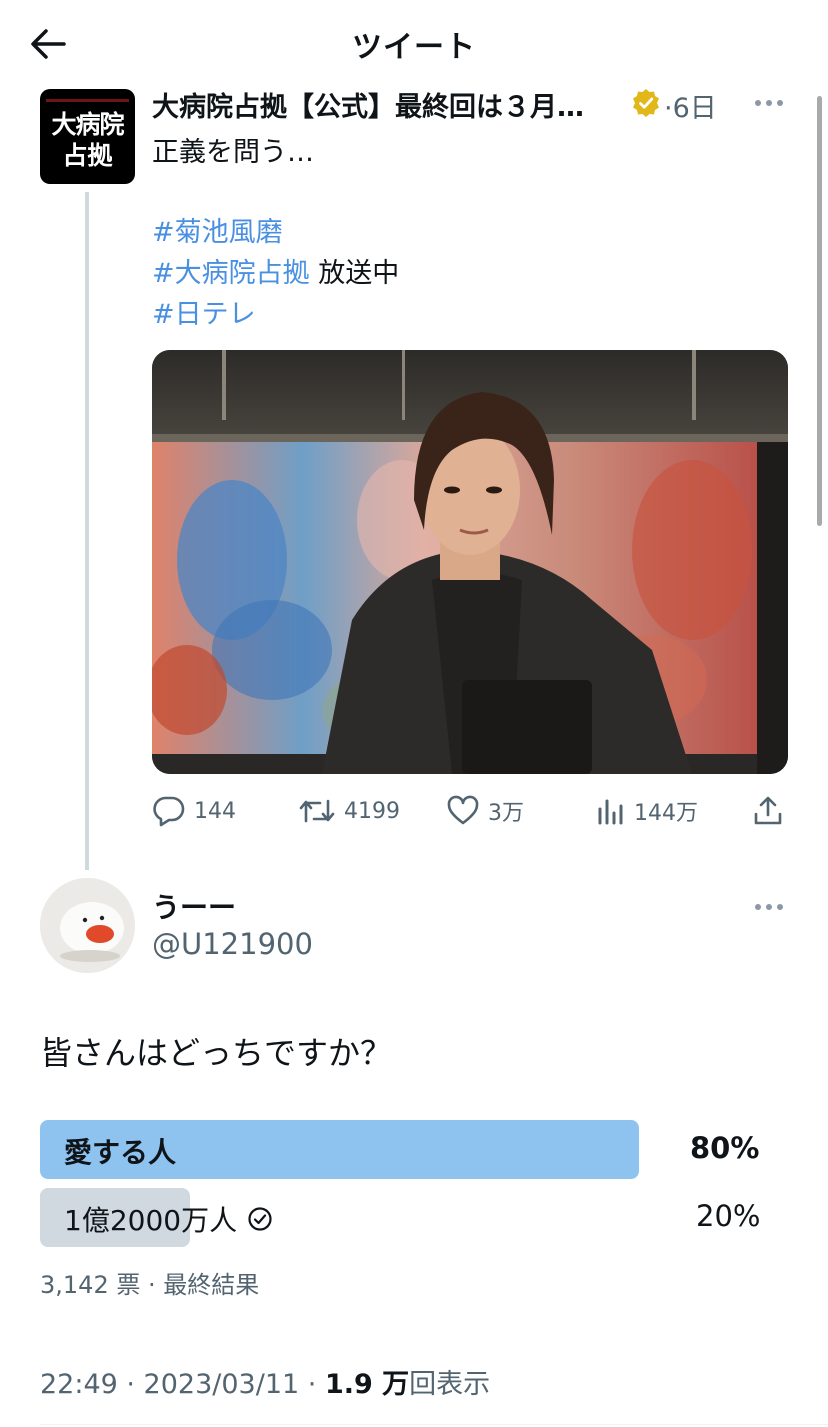 Image resolution: width=828 pixels, height=1427 pixels. What do you see at coordinates (485, 811) in the screenshot?
I see `like-button: 3万` at bounding box center [485, 811].